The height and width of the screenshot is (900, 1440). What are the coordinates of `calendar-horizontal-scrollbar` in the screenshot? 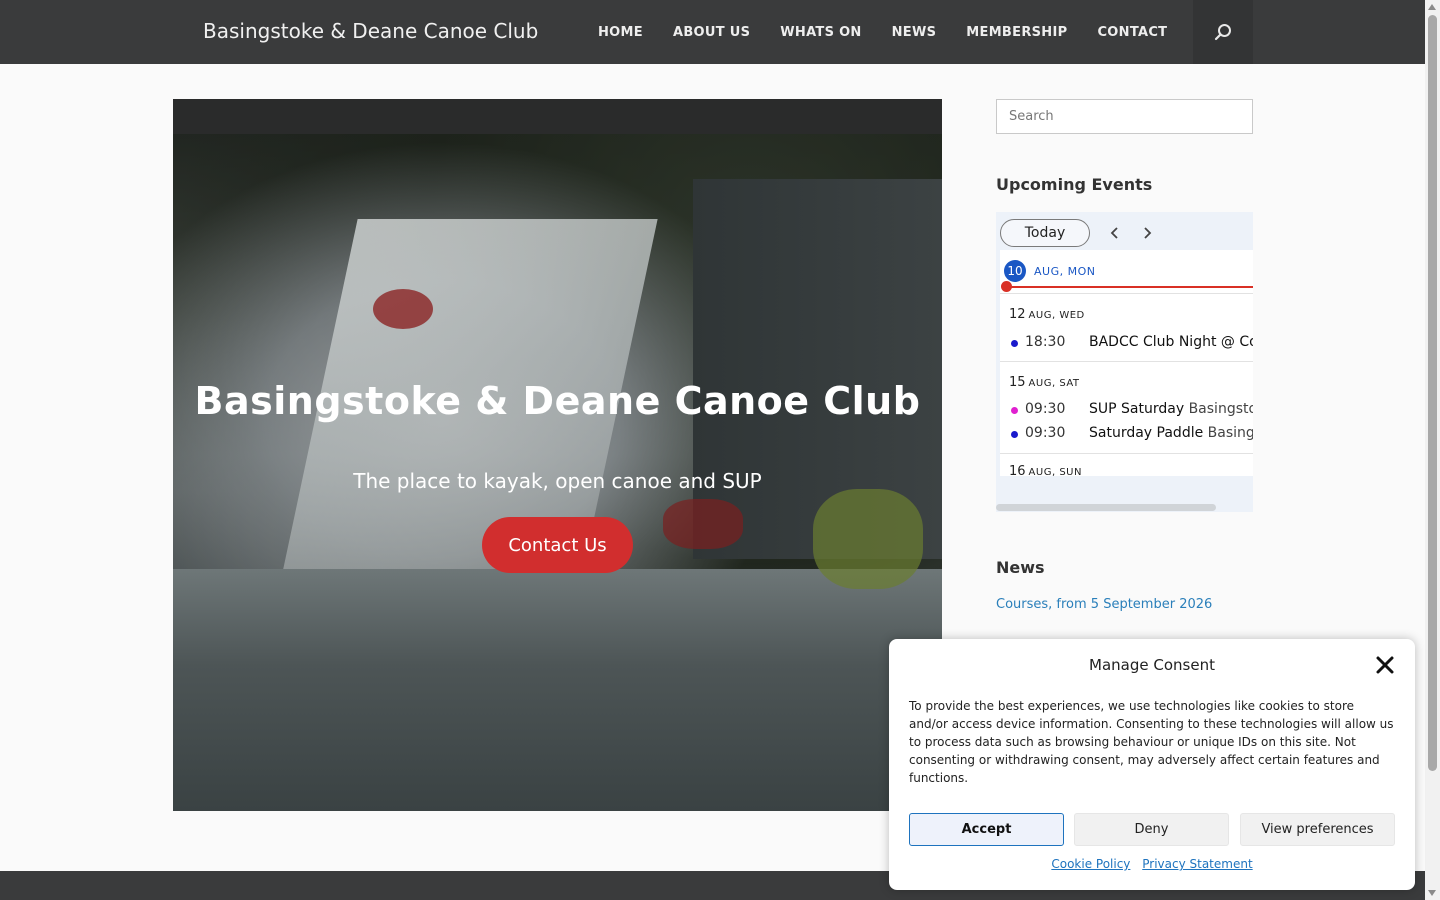 It's located at (1106, 507).